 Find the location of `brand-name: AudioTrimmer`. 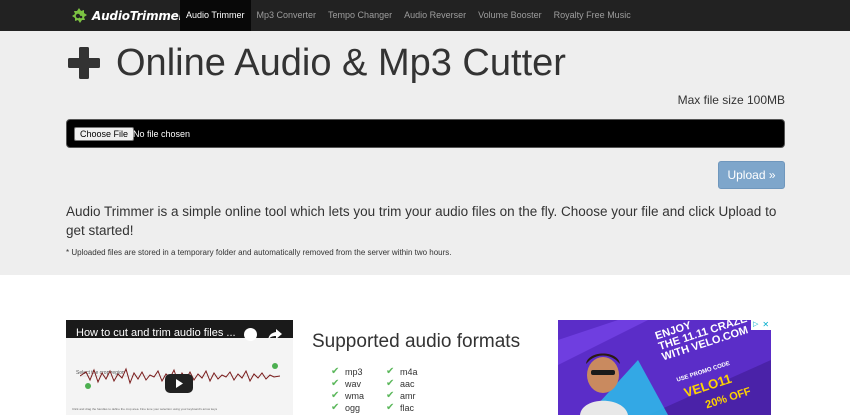

brand-name: AudioTrimmer is located at coordinates (138, 15).